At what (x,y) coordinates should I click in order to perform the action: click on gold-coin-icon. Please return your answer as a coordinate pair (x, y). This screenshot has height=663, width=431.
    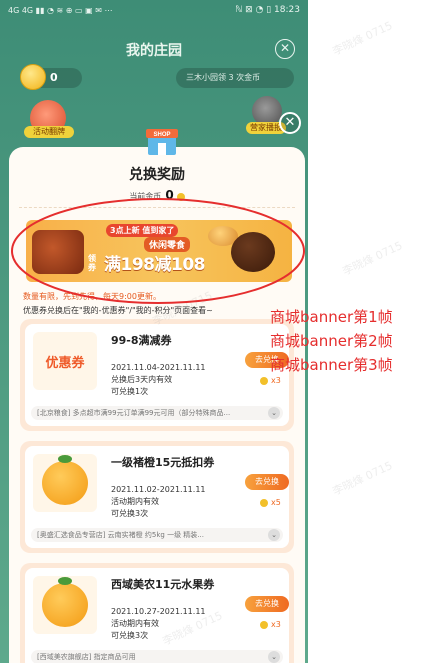
    Looking at the image, I should click on (180, 196).